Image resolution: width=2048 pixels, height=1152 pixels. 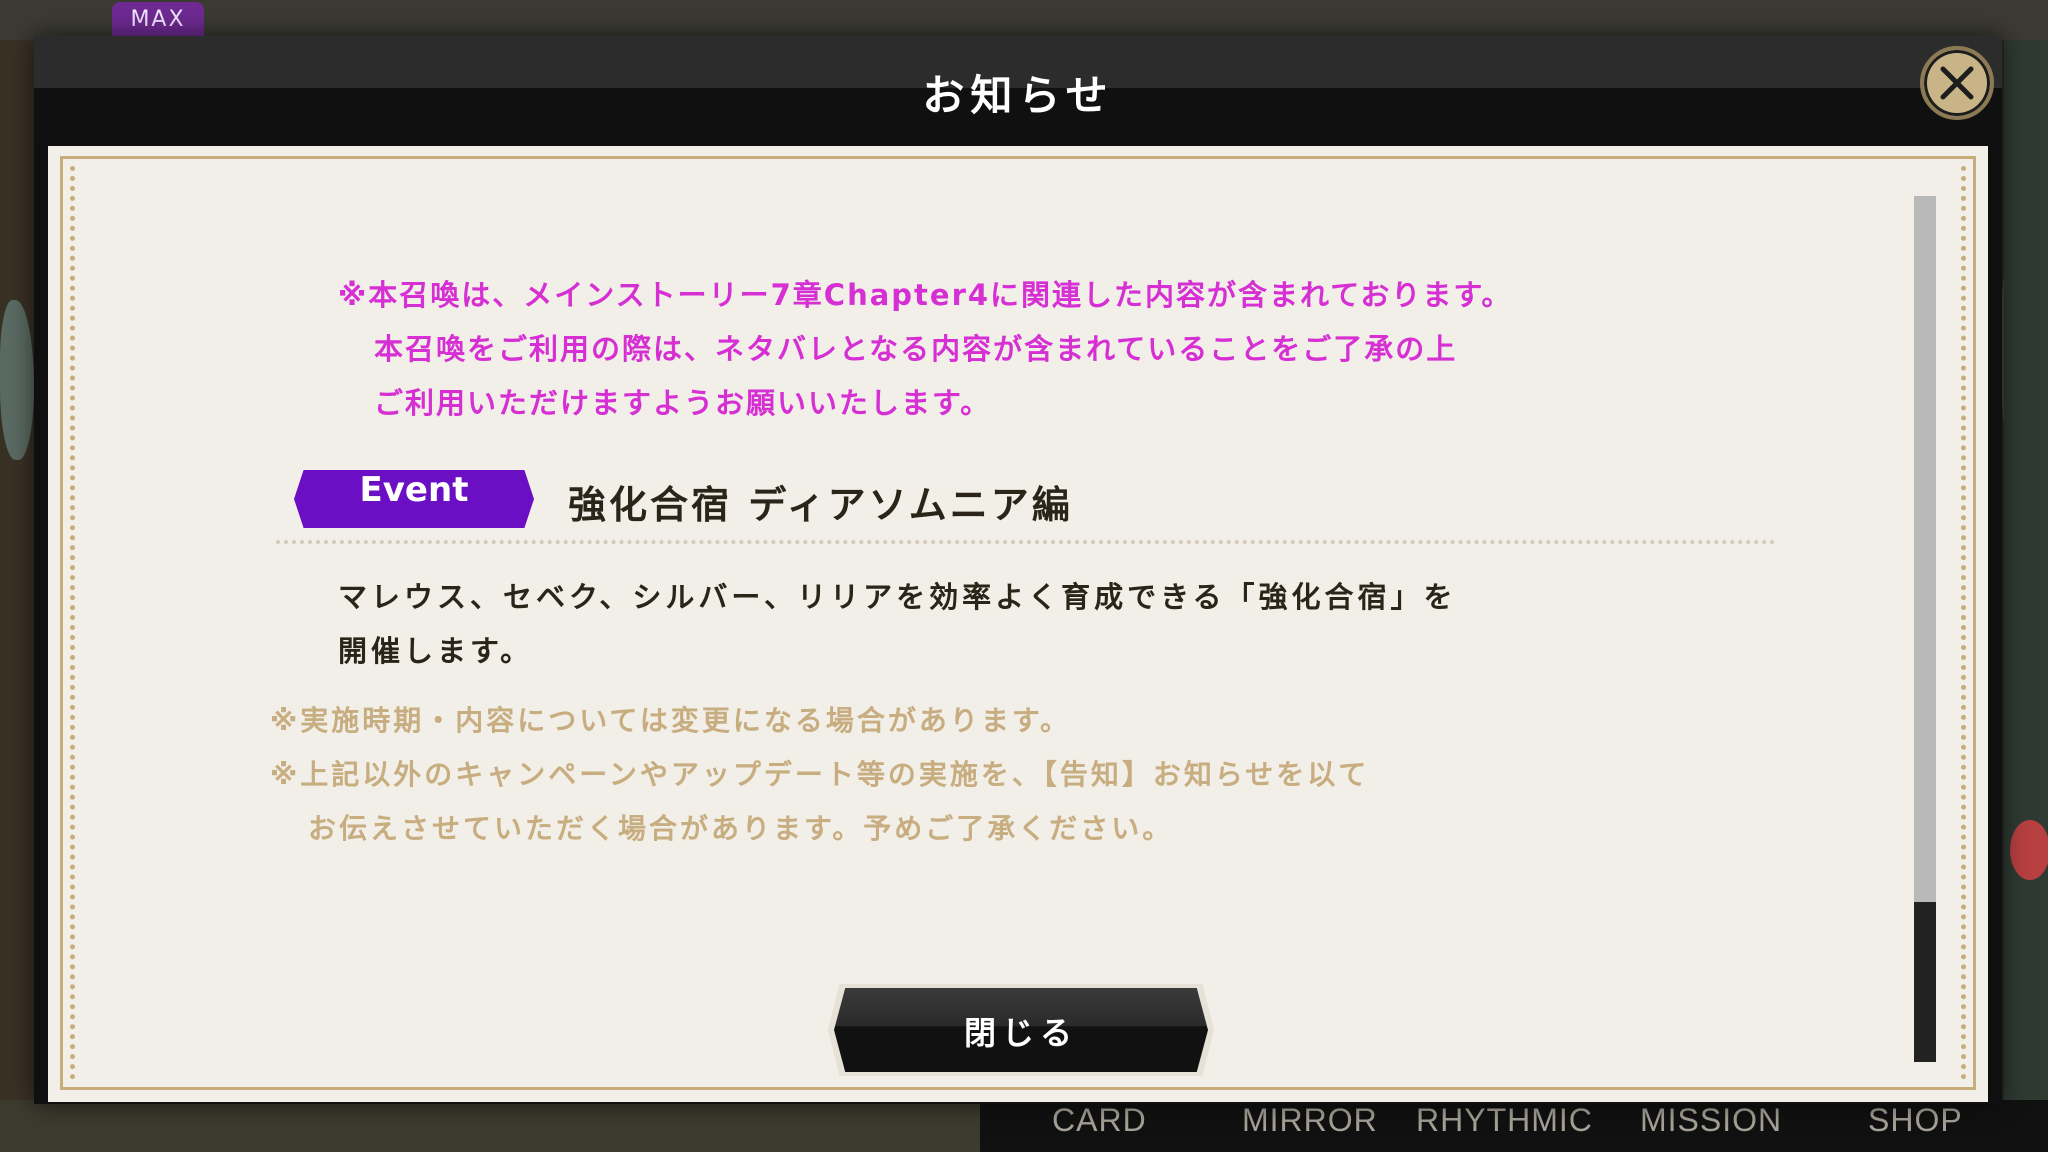 What do you see at coordinates (1310, 1120) in the screenshot?
I see `nav-mirror: MIRROR` at bounding box center [1310, 1120].